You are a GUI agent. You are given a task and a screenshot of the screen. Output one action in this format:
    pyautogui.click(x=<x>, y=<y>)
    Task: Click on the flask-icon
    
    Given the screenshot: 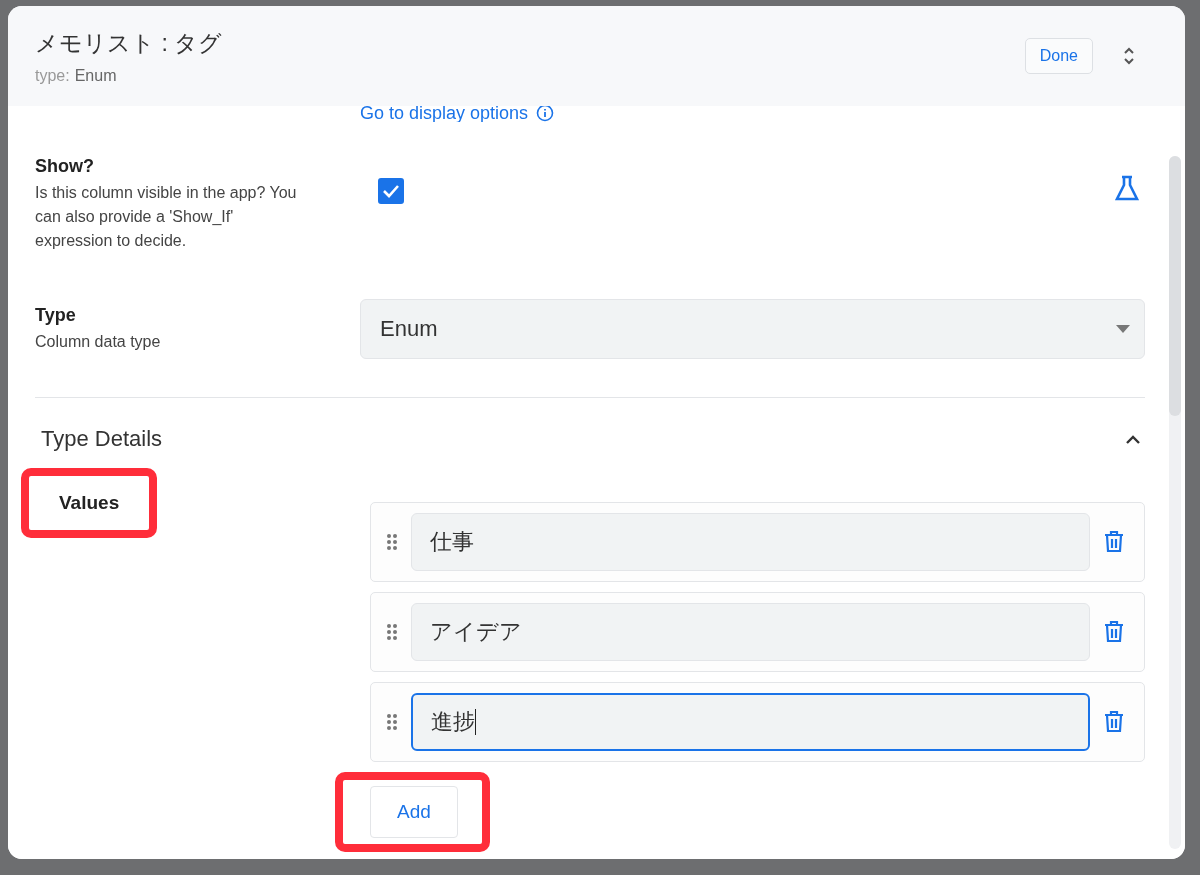 What is the action you would take?
    pyautogui.click(x=1127, y=188)
    